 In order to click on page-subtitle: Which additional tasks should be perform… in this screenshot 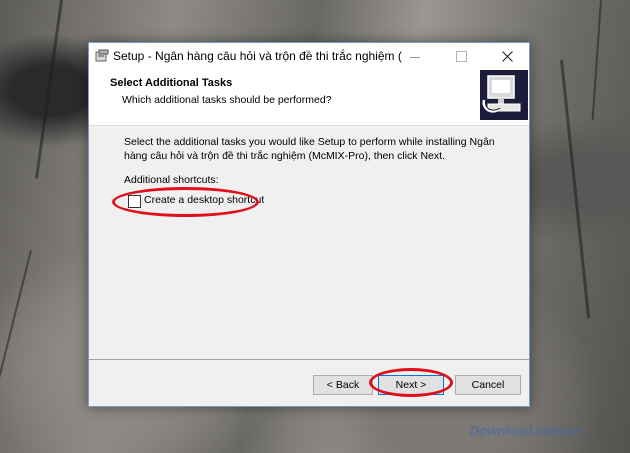, I will do `click(227, 100)`.